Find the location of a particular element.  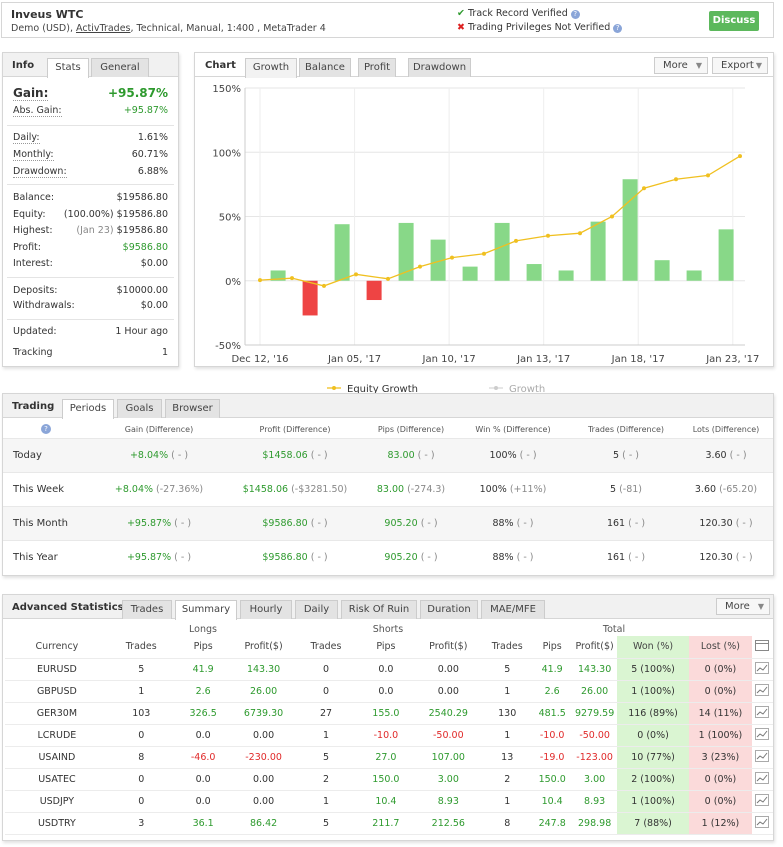

table-cell: 103 is located at coordinates (141, 713).